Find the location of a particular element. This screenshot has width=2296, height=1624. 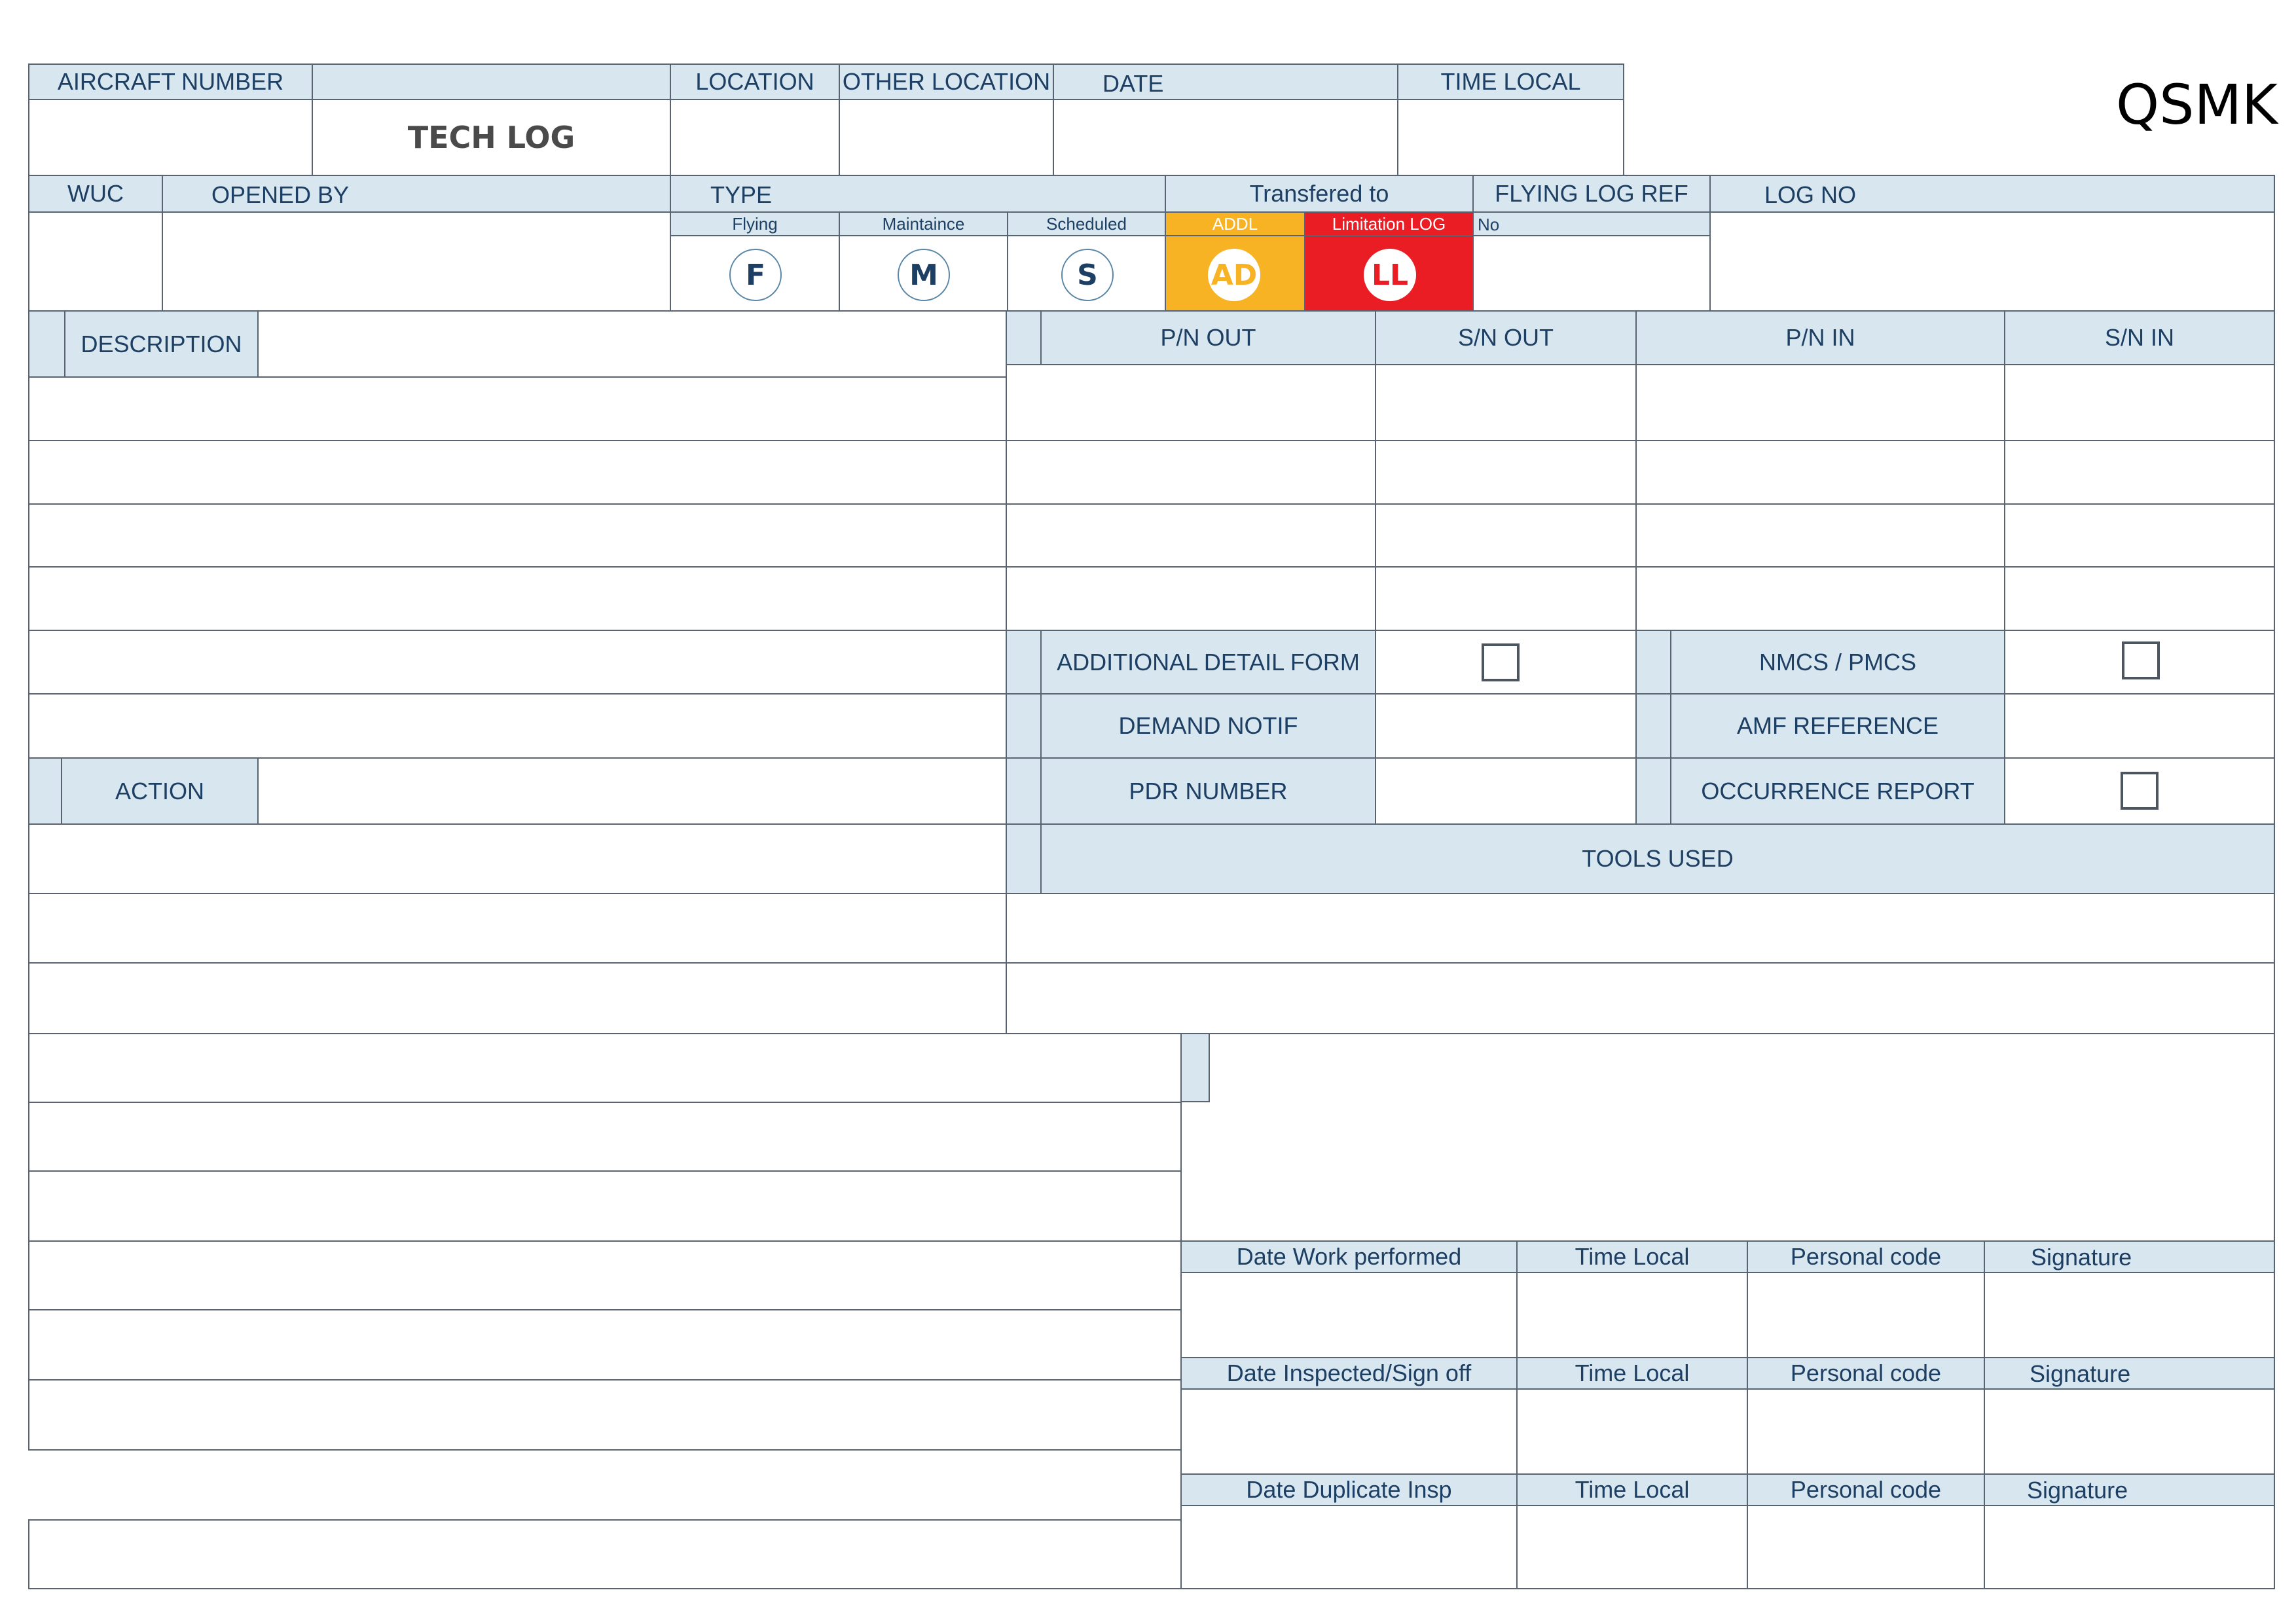

signature-label-2: Signature is located at coordinates (2080, 1373).